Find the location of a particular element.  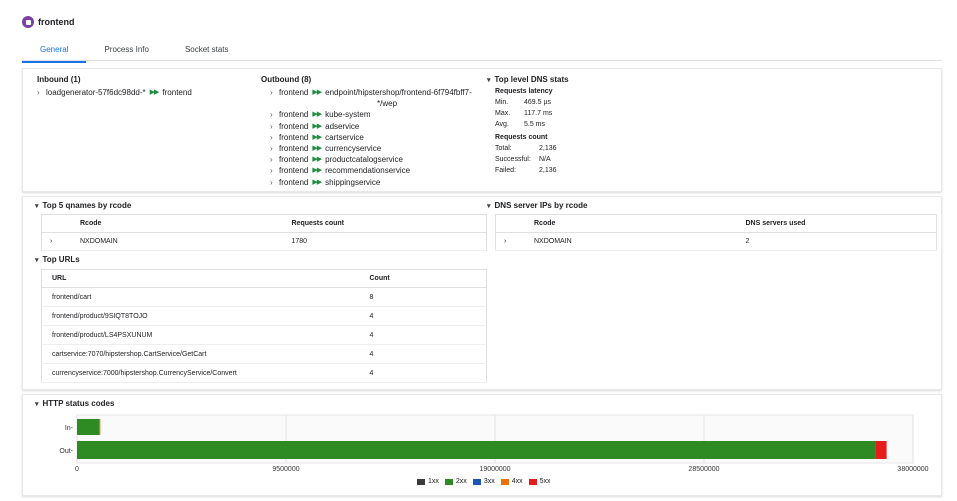

table-row: frontend/product/LS4PSXUNUM 4 is located at coordinates (264, 335).